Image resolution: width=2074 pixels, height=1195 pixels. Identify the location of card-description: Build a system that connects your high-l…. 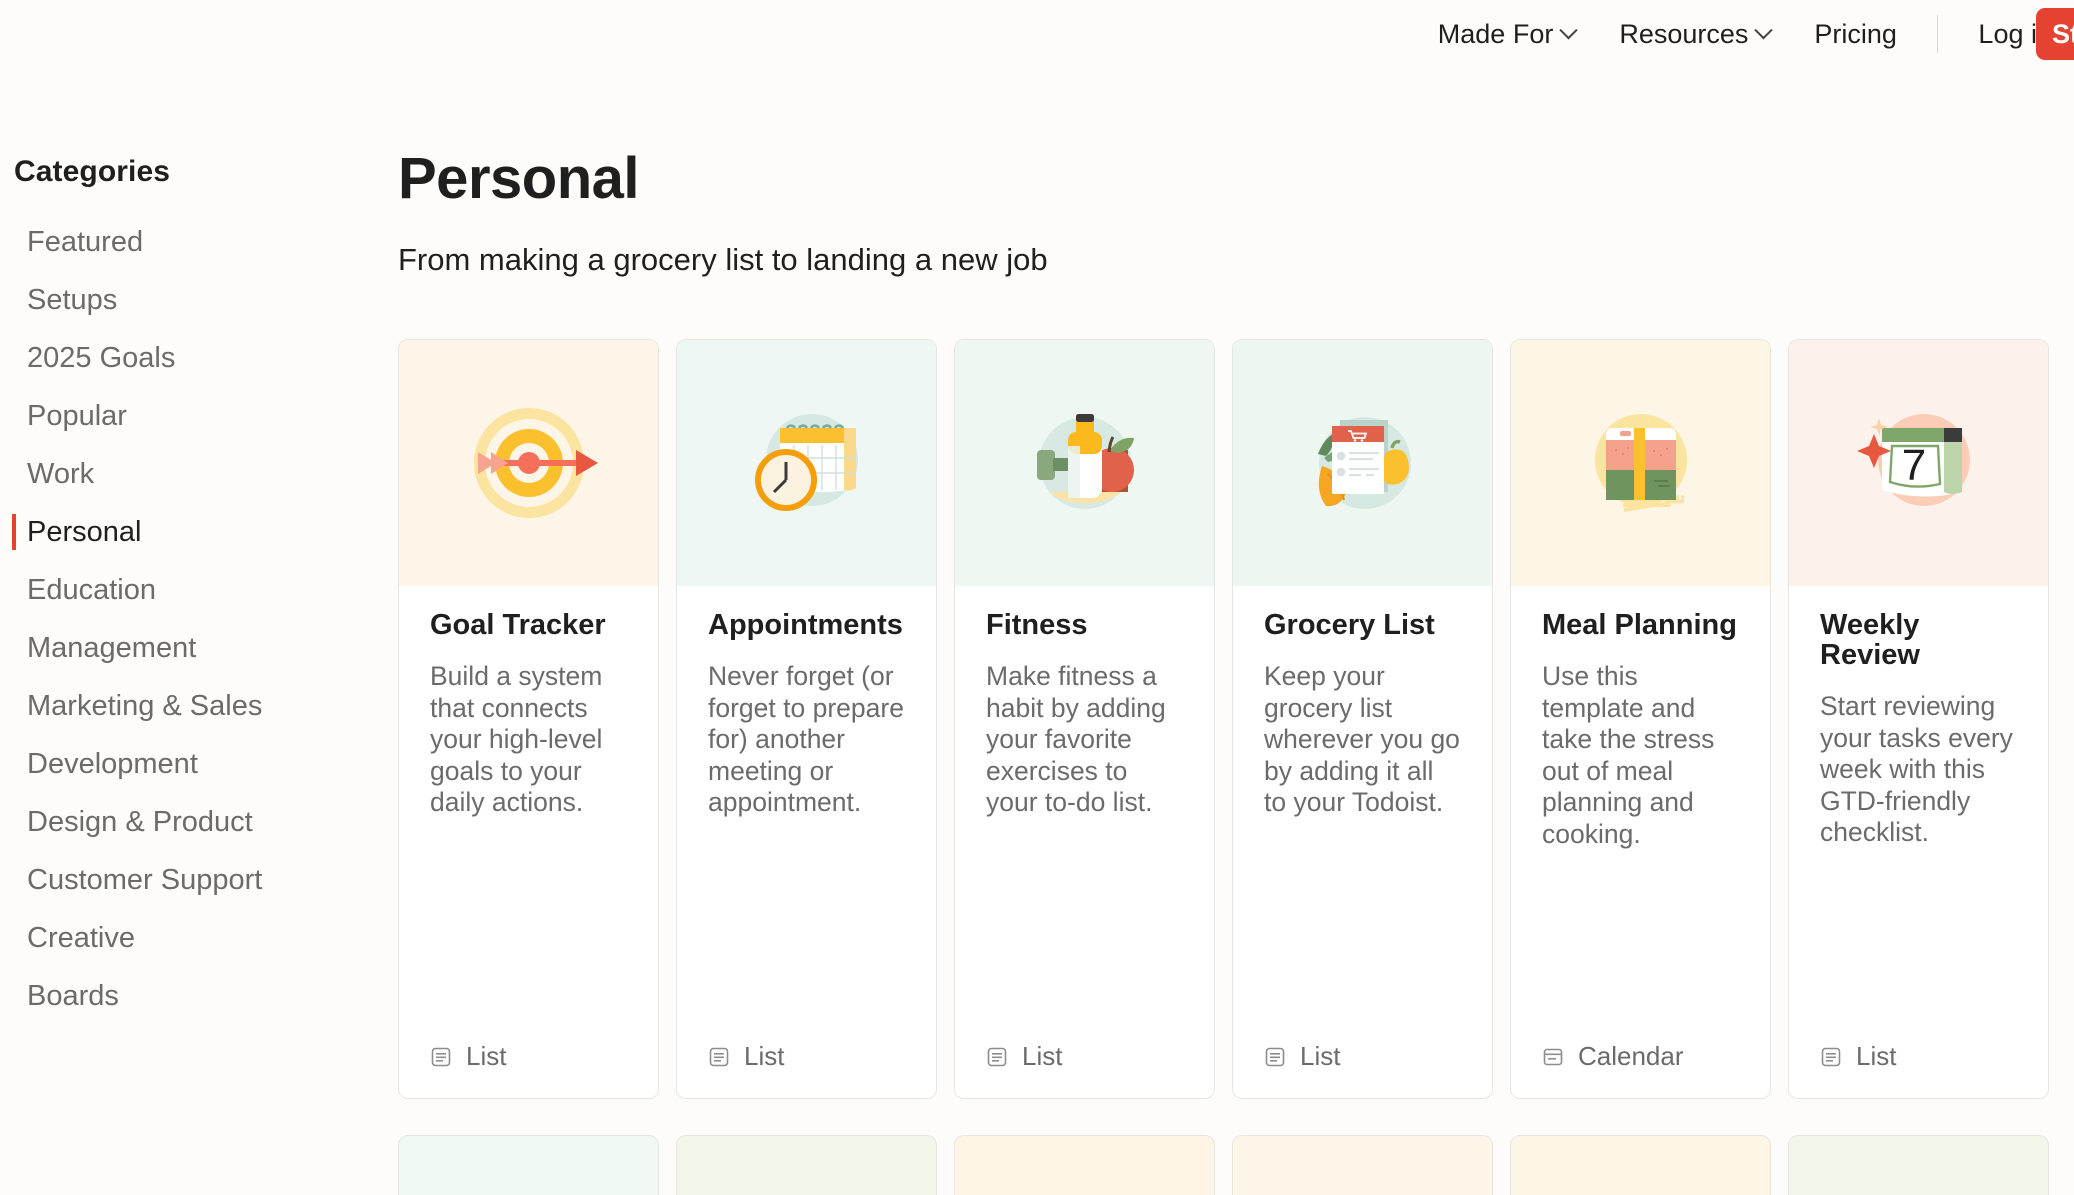
(516, 739).